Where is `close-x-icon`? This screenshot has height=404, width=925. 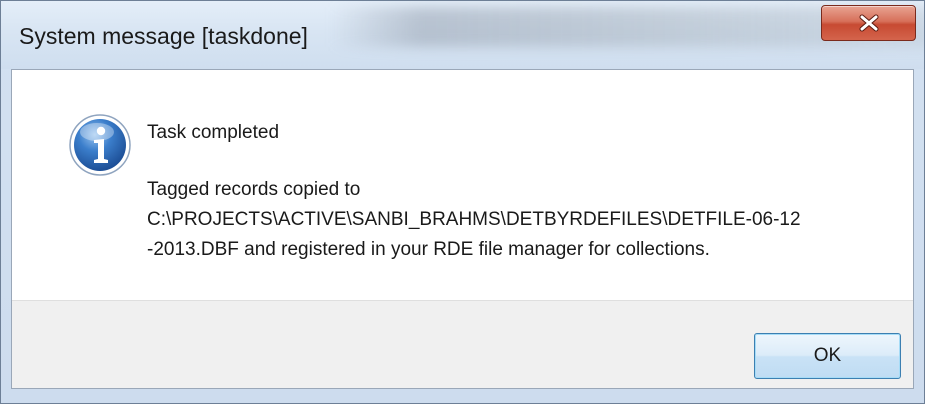
close-x-icon is located at coordinates (868, 23).